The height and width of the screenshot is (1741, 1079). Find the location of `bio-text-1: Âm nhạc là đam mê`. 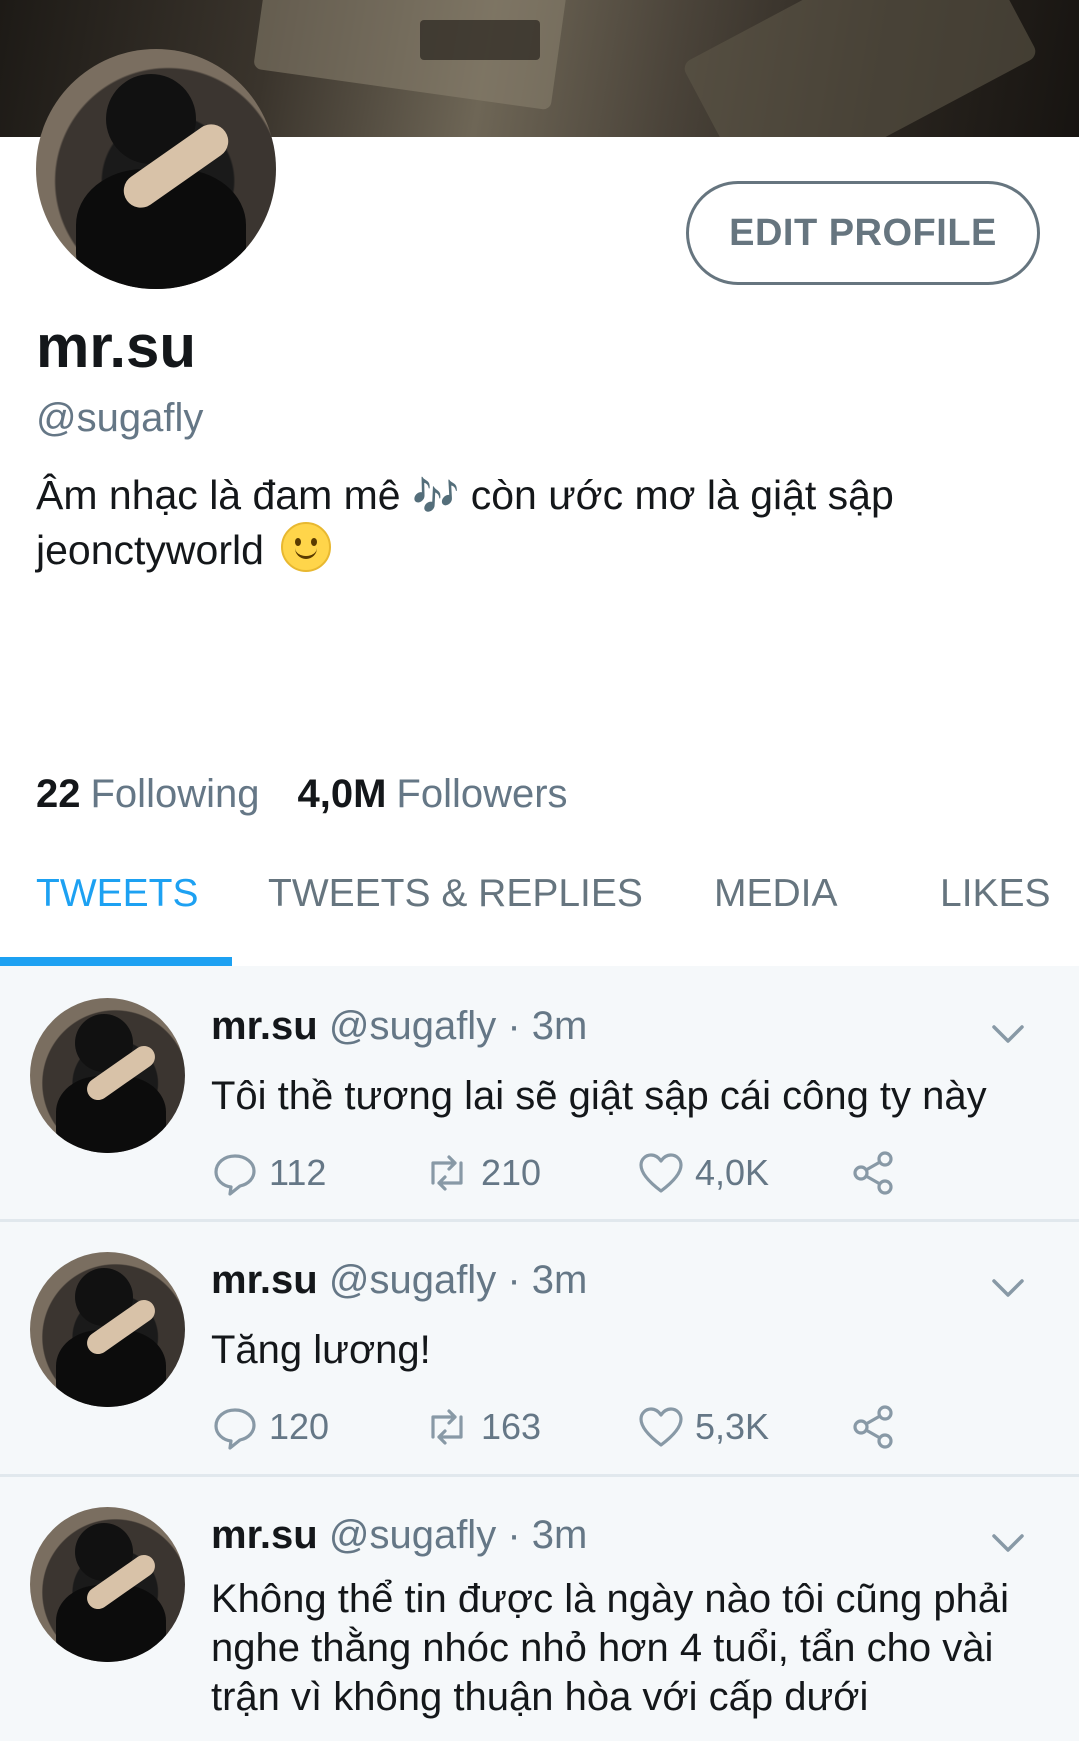

bio-text-1: Âm nhạc là đam mê is located at coordinates (218, 495).